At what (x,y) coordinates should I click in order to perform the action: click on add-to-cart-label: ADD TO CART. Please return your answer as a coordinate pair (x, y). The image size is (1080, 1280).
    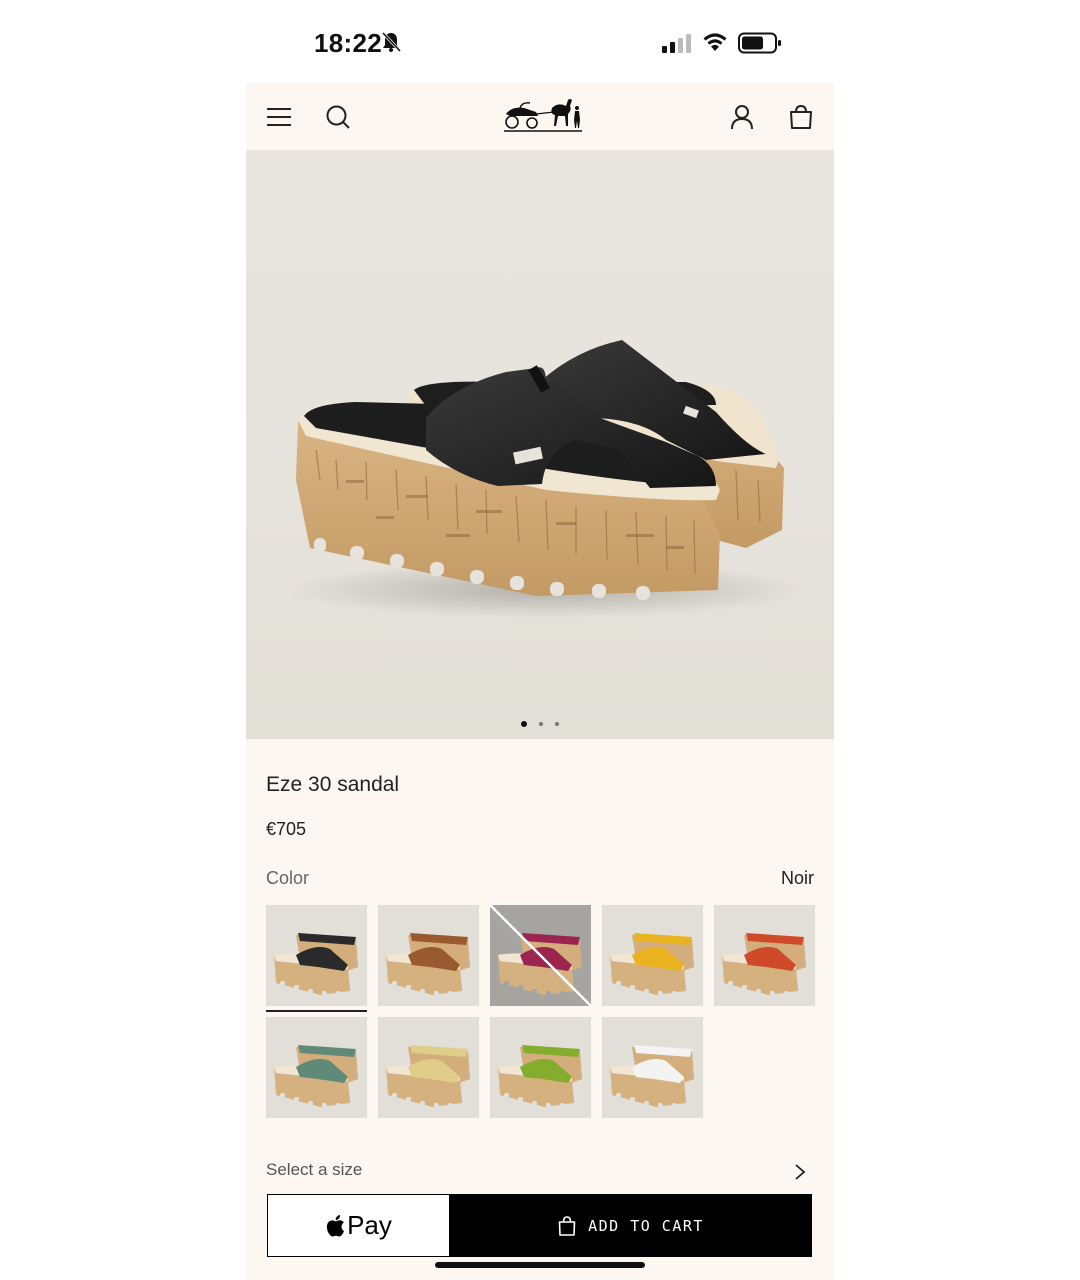
    Looking at the image, I should click on (646, 1225).